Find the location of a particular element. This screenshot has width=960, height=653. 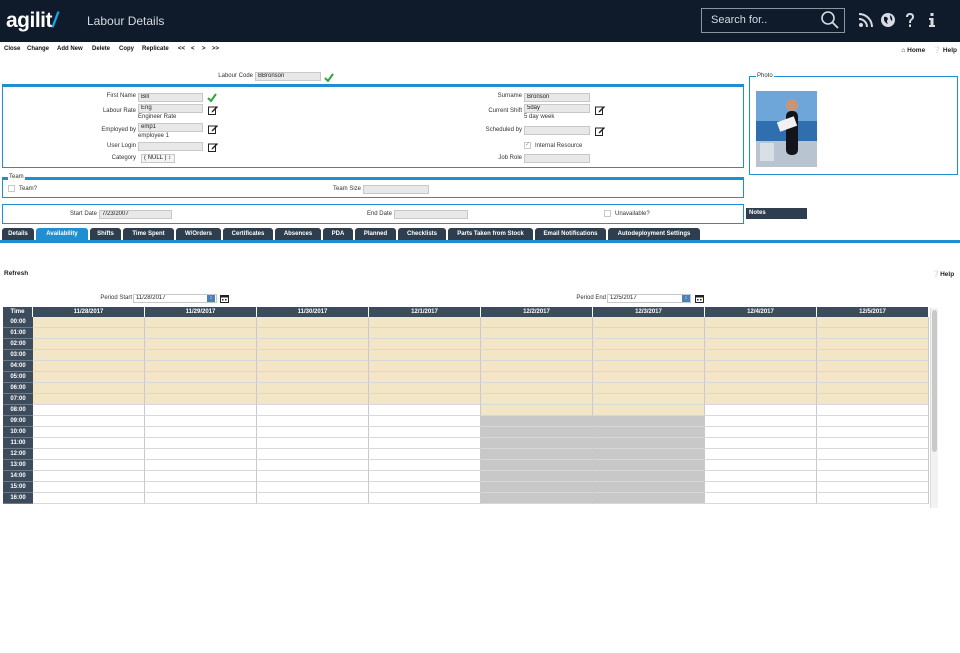

change-button: Change is located at coordinates (38, 49).